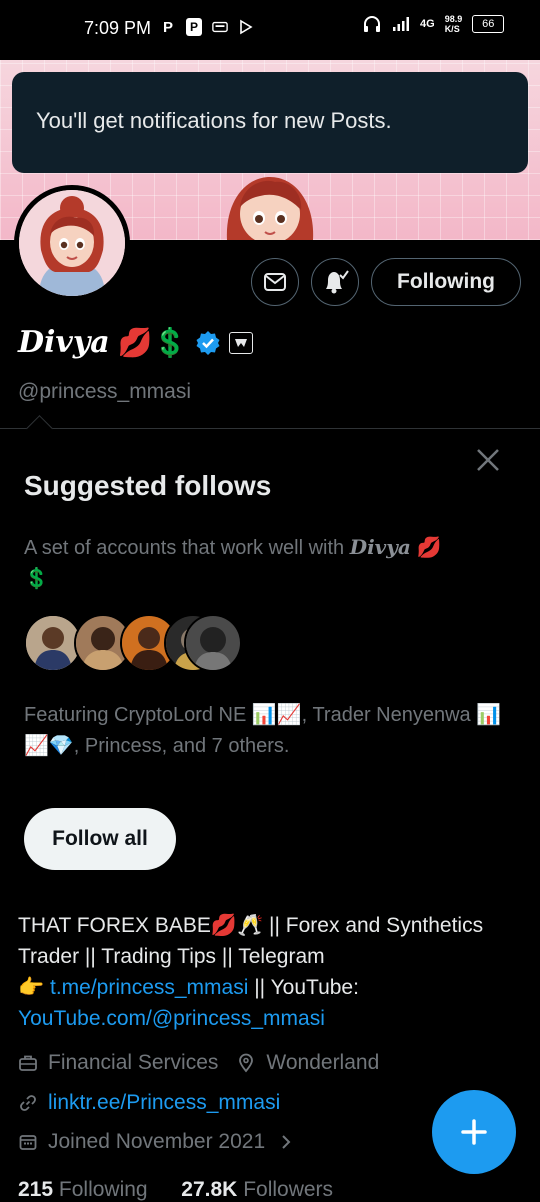 The image size is (540, 1202). I want to click on description-prefix: A set of accounts that work well with, so click(184, 548).